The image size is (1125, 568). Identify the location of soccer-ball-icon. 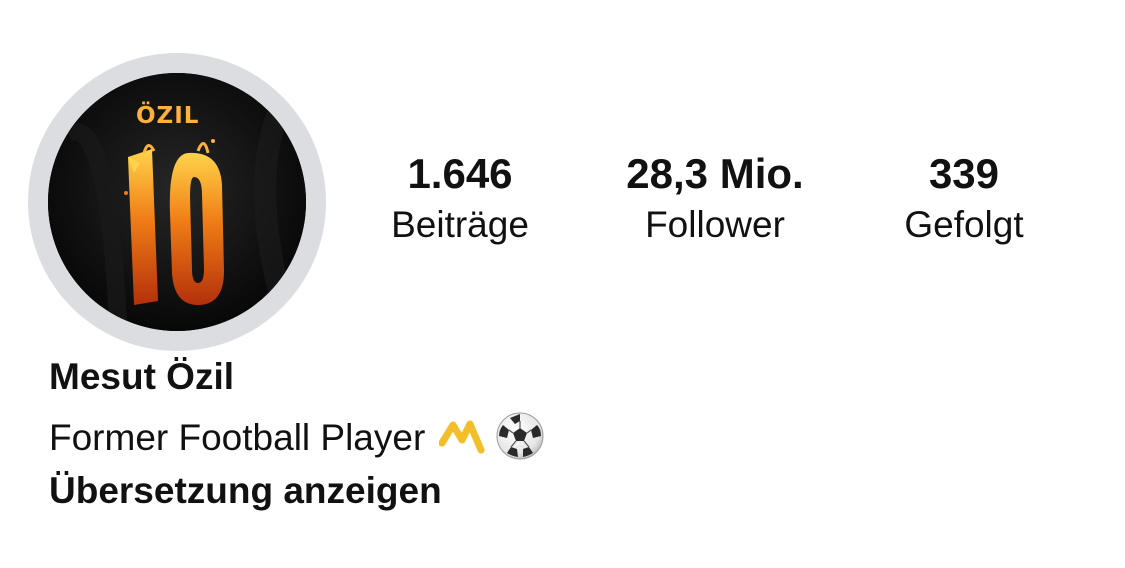
(520, 438).